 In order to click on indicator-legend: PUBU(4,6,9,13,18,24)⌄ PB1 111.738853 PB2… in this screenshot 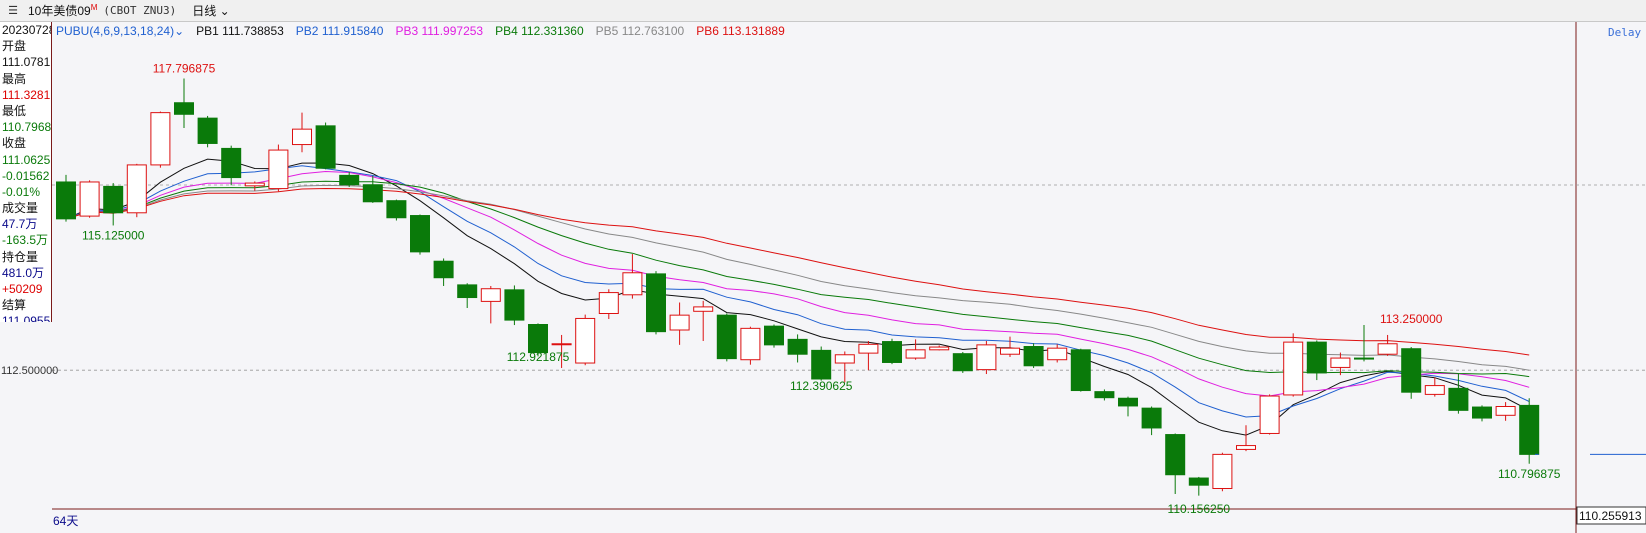, I will do `click(420, 31)`.